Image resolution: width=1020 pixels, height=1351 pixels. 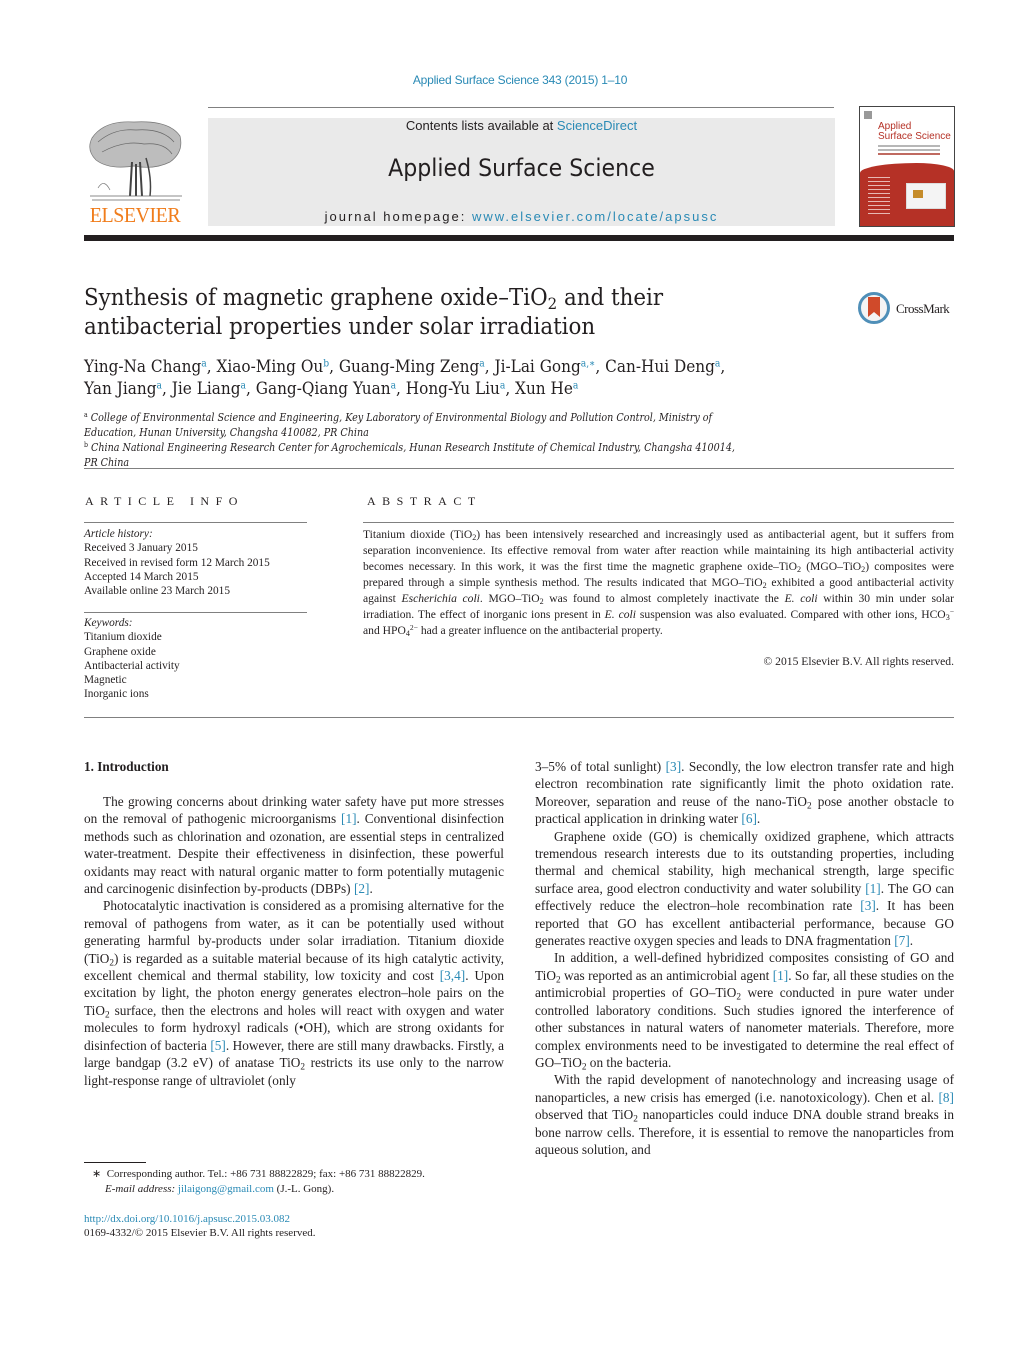 I want to click on author-name: Guang-Ming Zeng, so click(x=409, y=367).